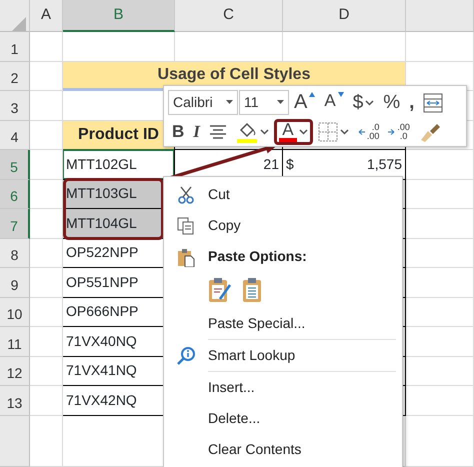 The width and height of the screenshot is (474, 467). Describe the element at coordinates (15, 135) in the screenshot. I see `row-header: 4` at that location.